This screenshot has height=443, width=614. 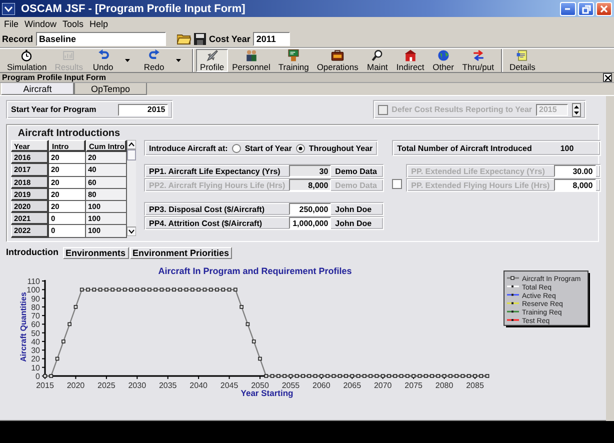 I want to click on restore-icon, so click(x=586, y=9).